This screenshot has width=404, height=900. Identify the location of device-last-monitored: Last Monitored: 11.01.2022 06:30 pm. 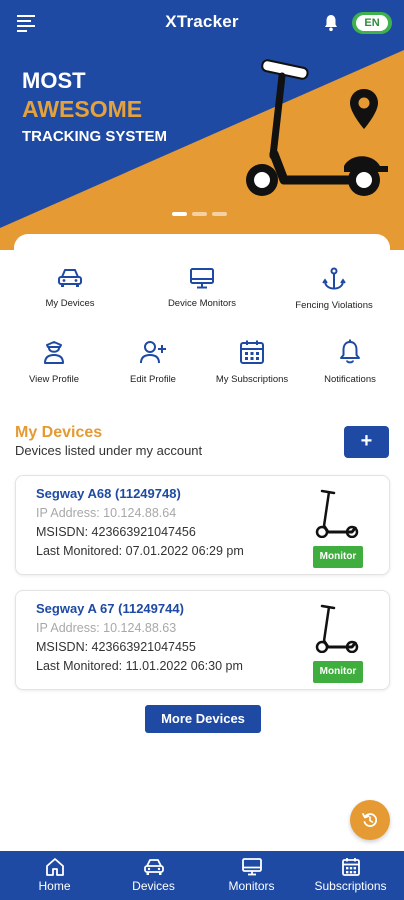
(139, 666).